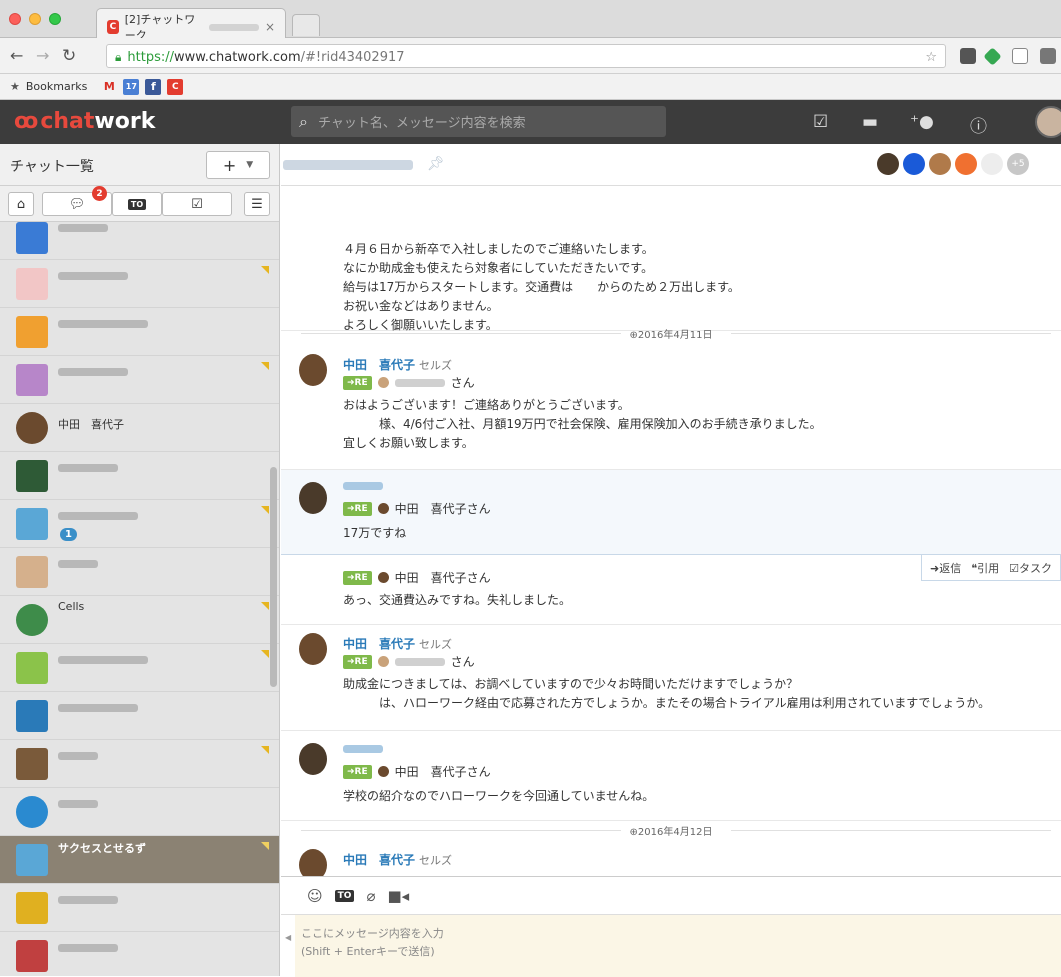 The height and width of the screenshot is (977, 1061). I want to click on bookmarks-bar: ★ Bookmarks M 17 f C, so click(530, 87).